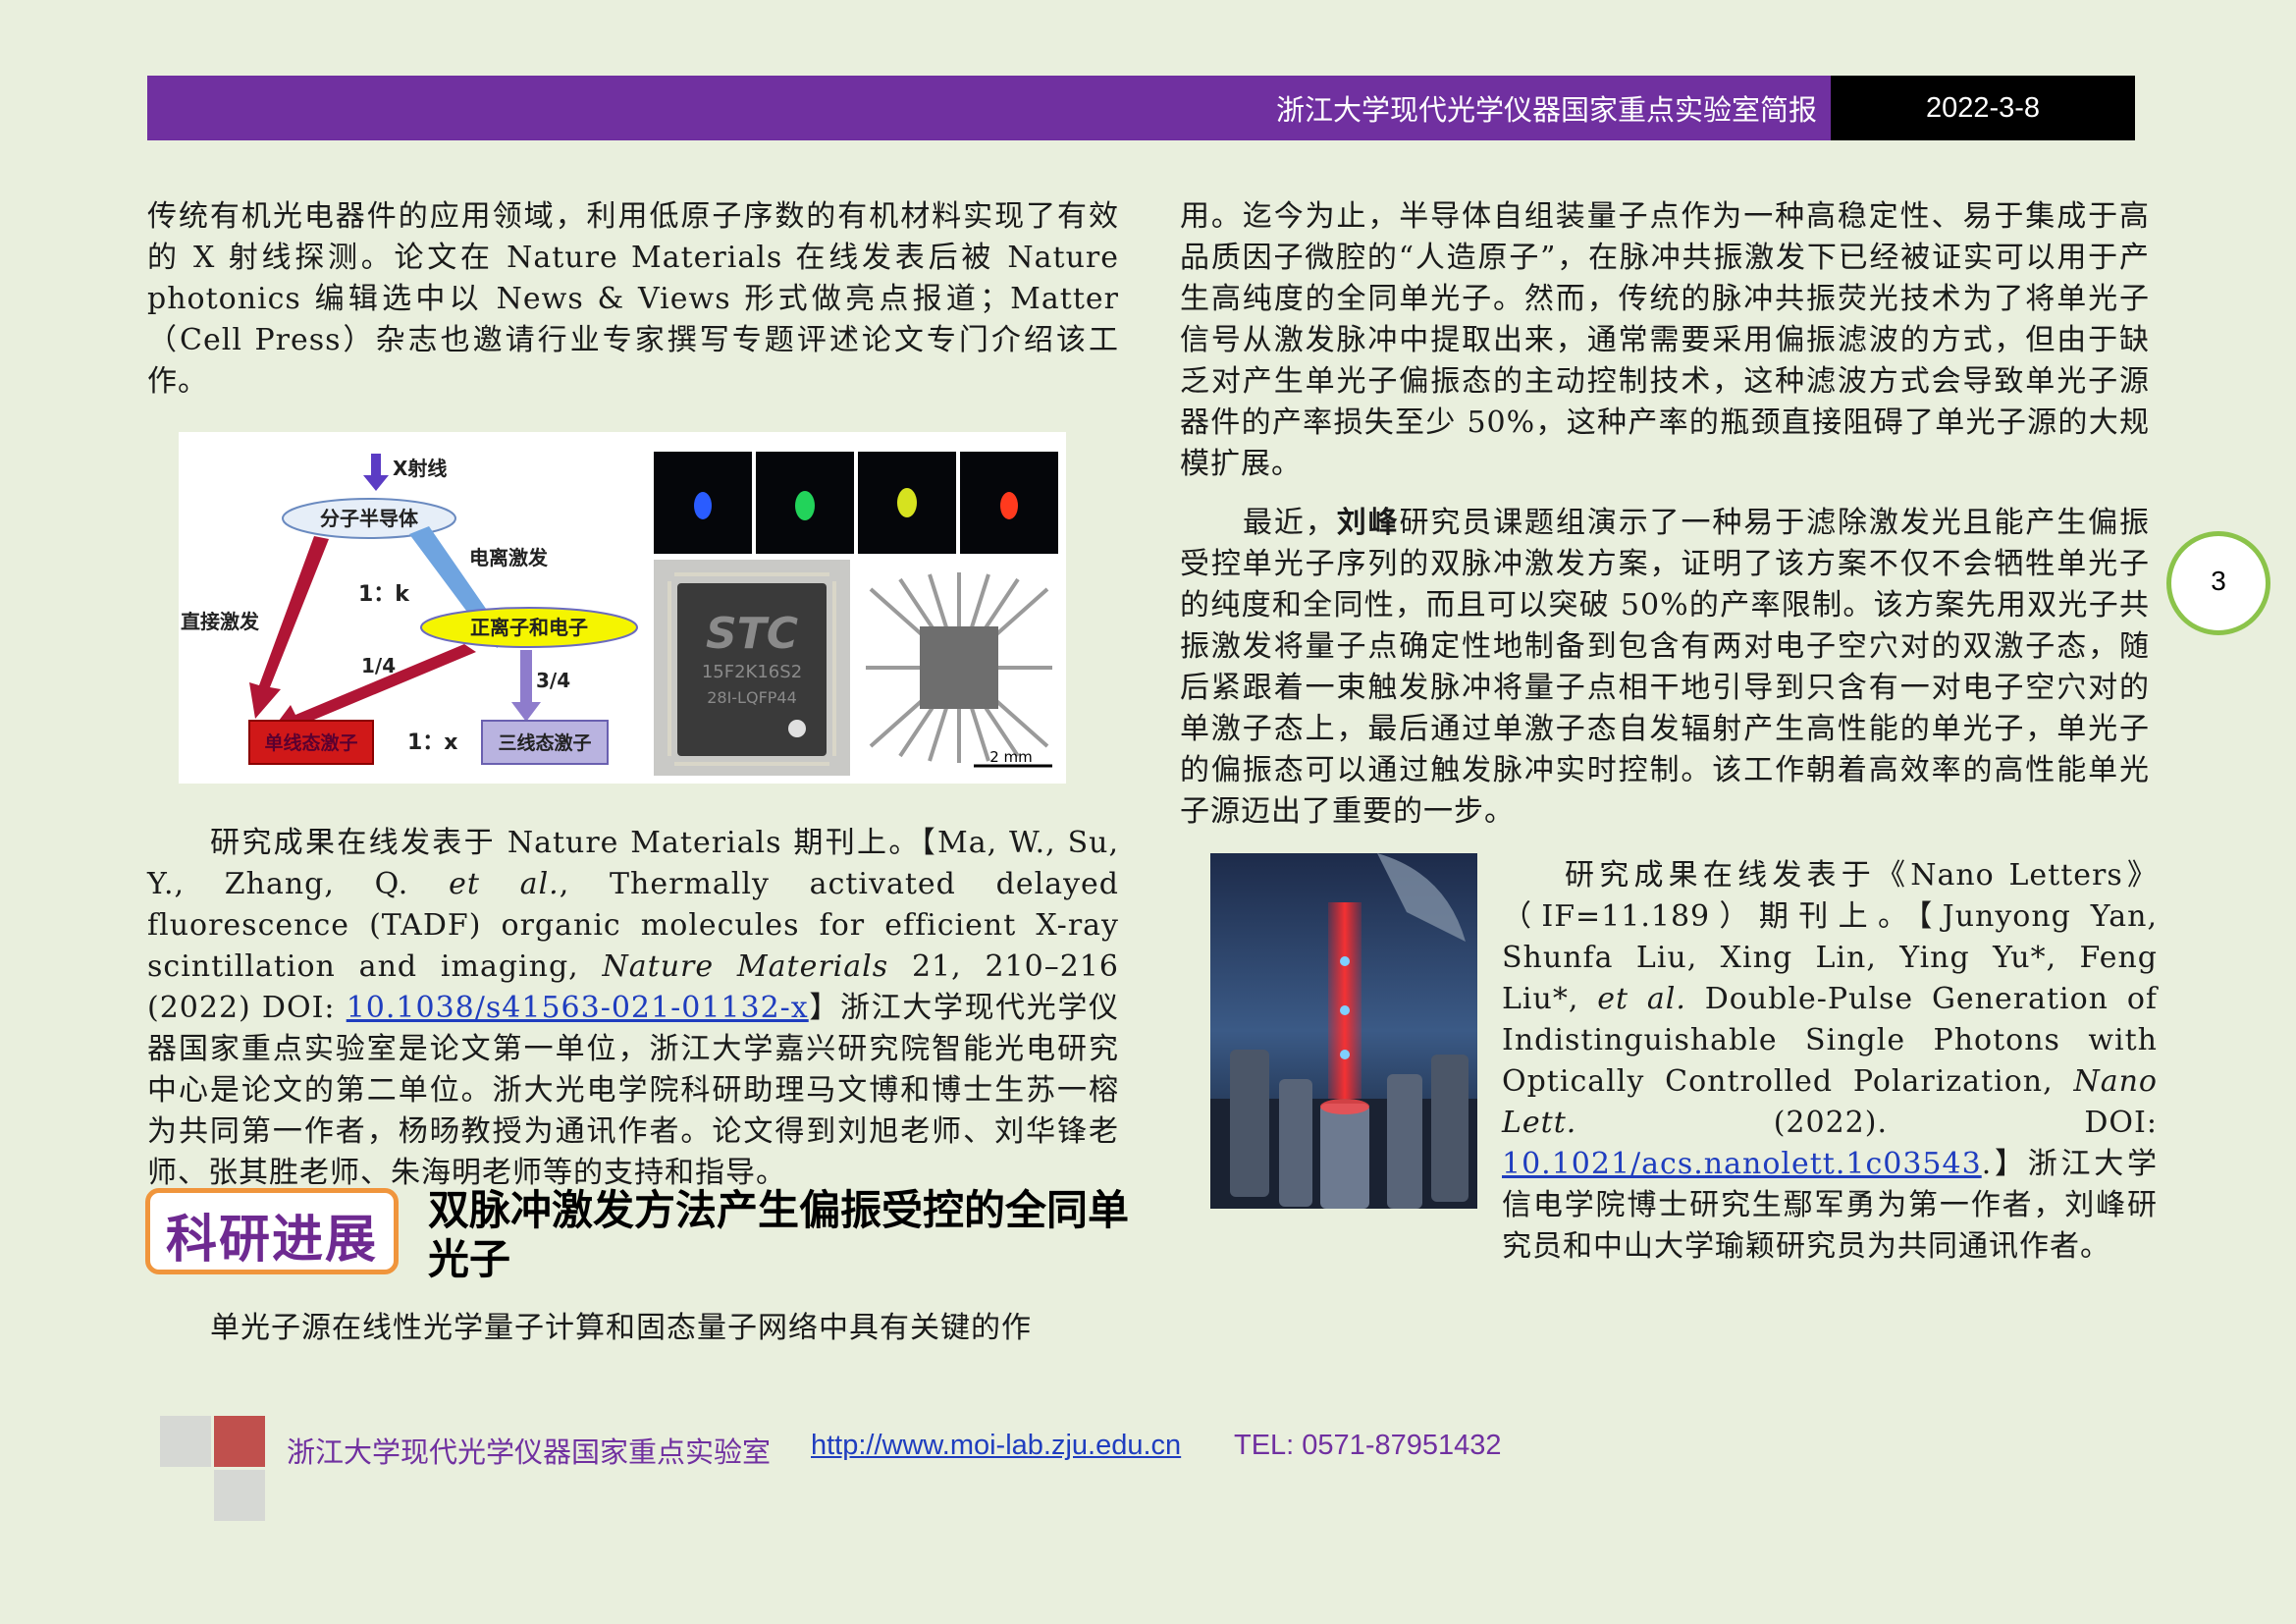  I want to click on chip-model: 15F2K16S2, so click(752, 672).